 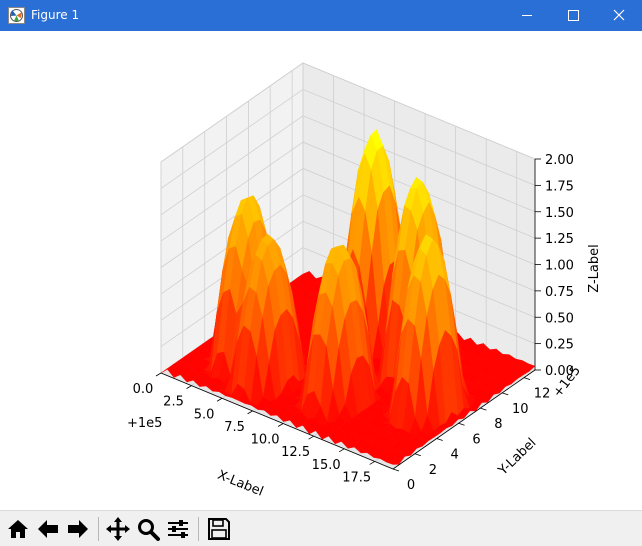 I want to click on home-button, so click(x=18, y=529).